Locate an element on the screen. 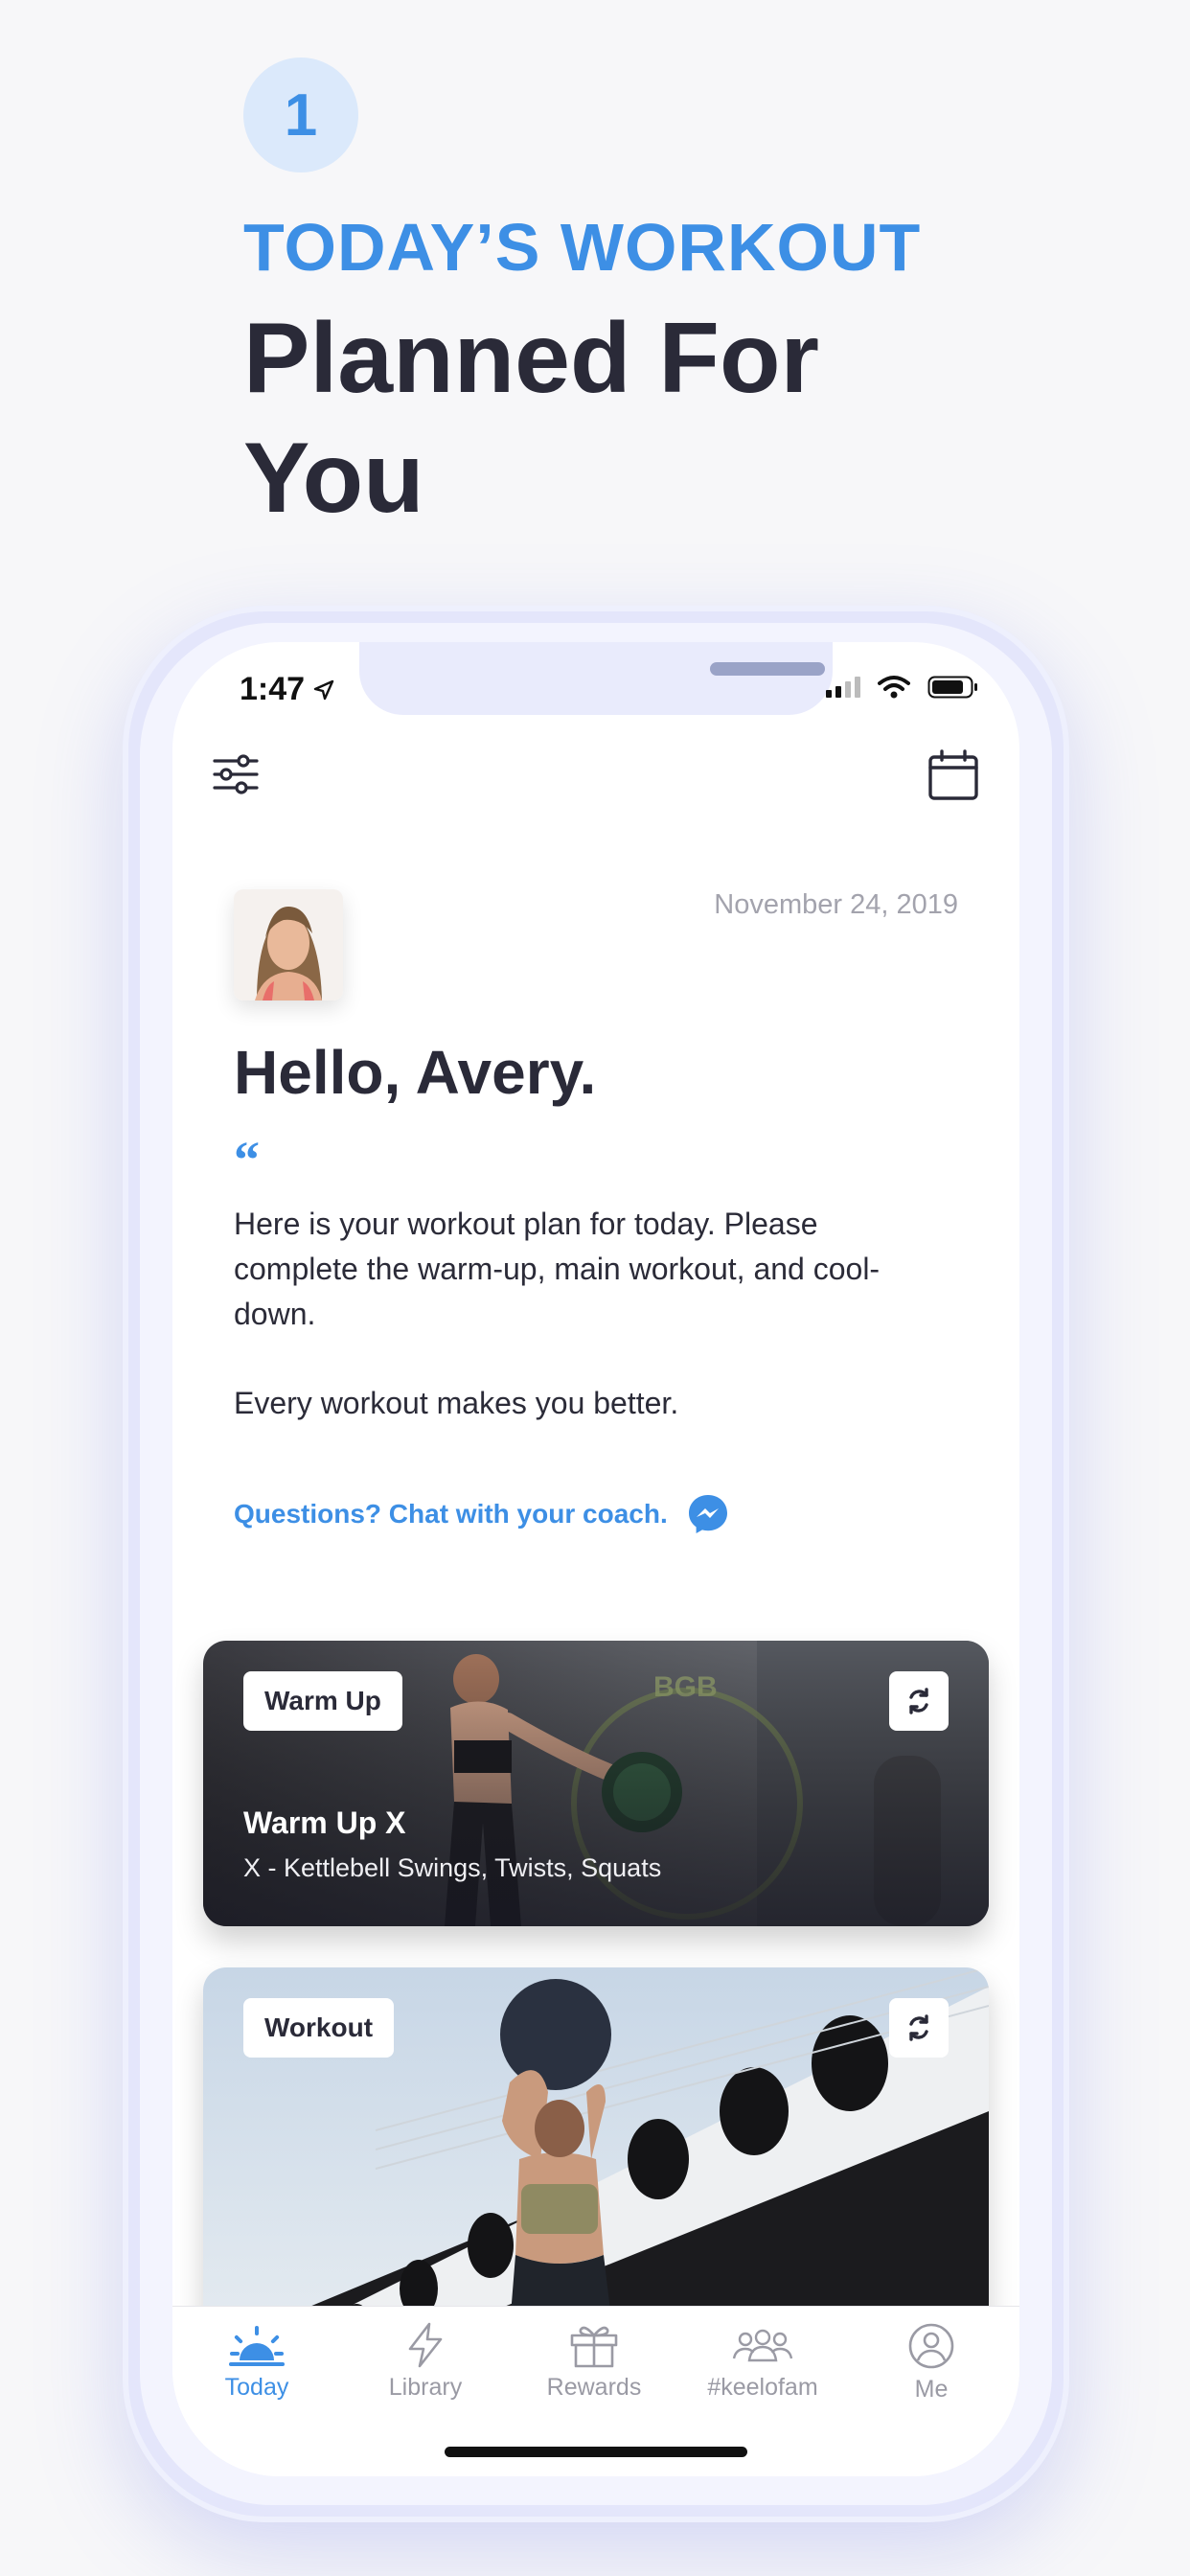 This screenshot has height=2576, width=1190. greeting-heading: Hello, Avery. is located at coordinates (416, 1072).